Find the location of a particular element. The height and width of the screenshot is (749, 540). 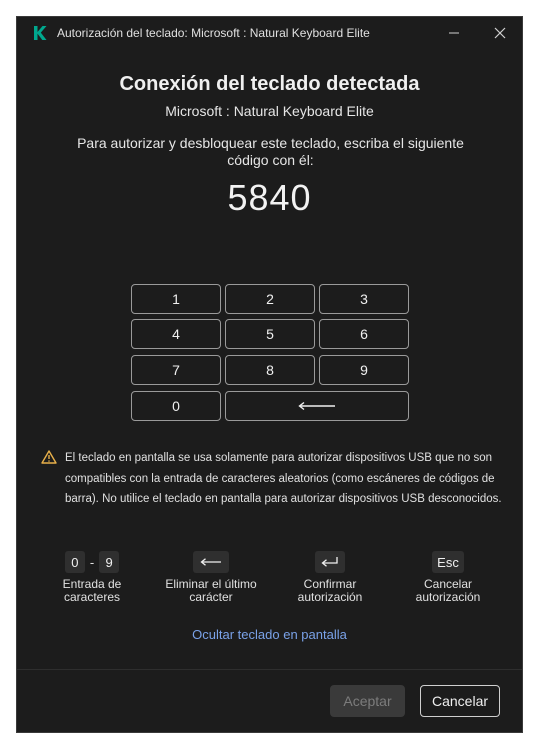

keycap-enter is located at coordinates (330, 562).